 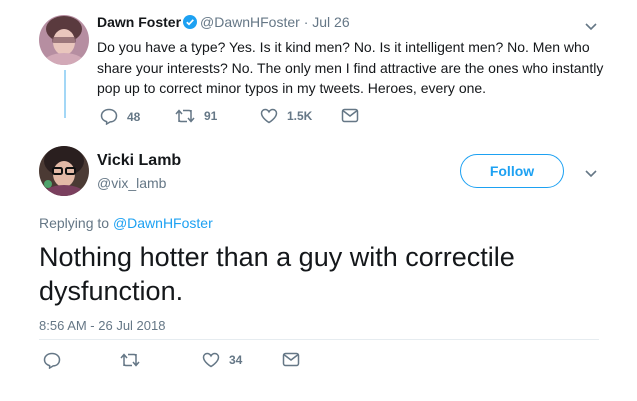 I want to click on main-author-handle: @vix_lamb, so click(x=131, y=183).